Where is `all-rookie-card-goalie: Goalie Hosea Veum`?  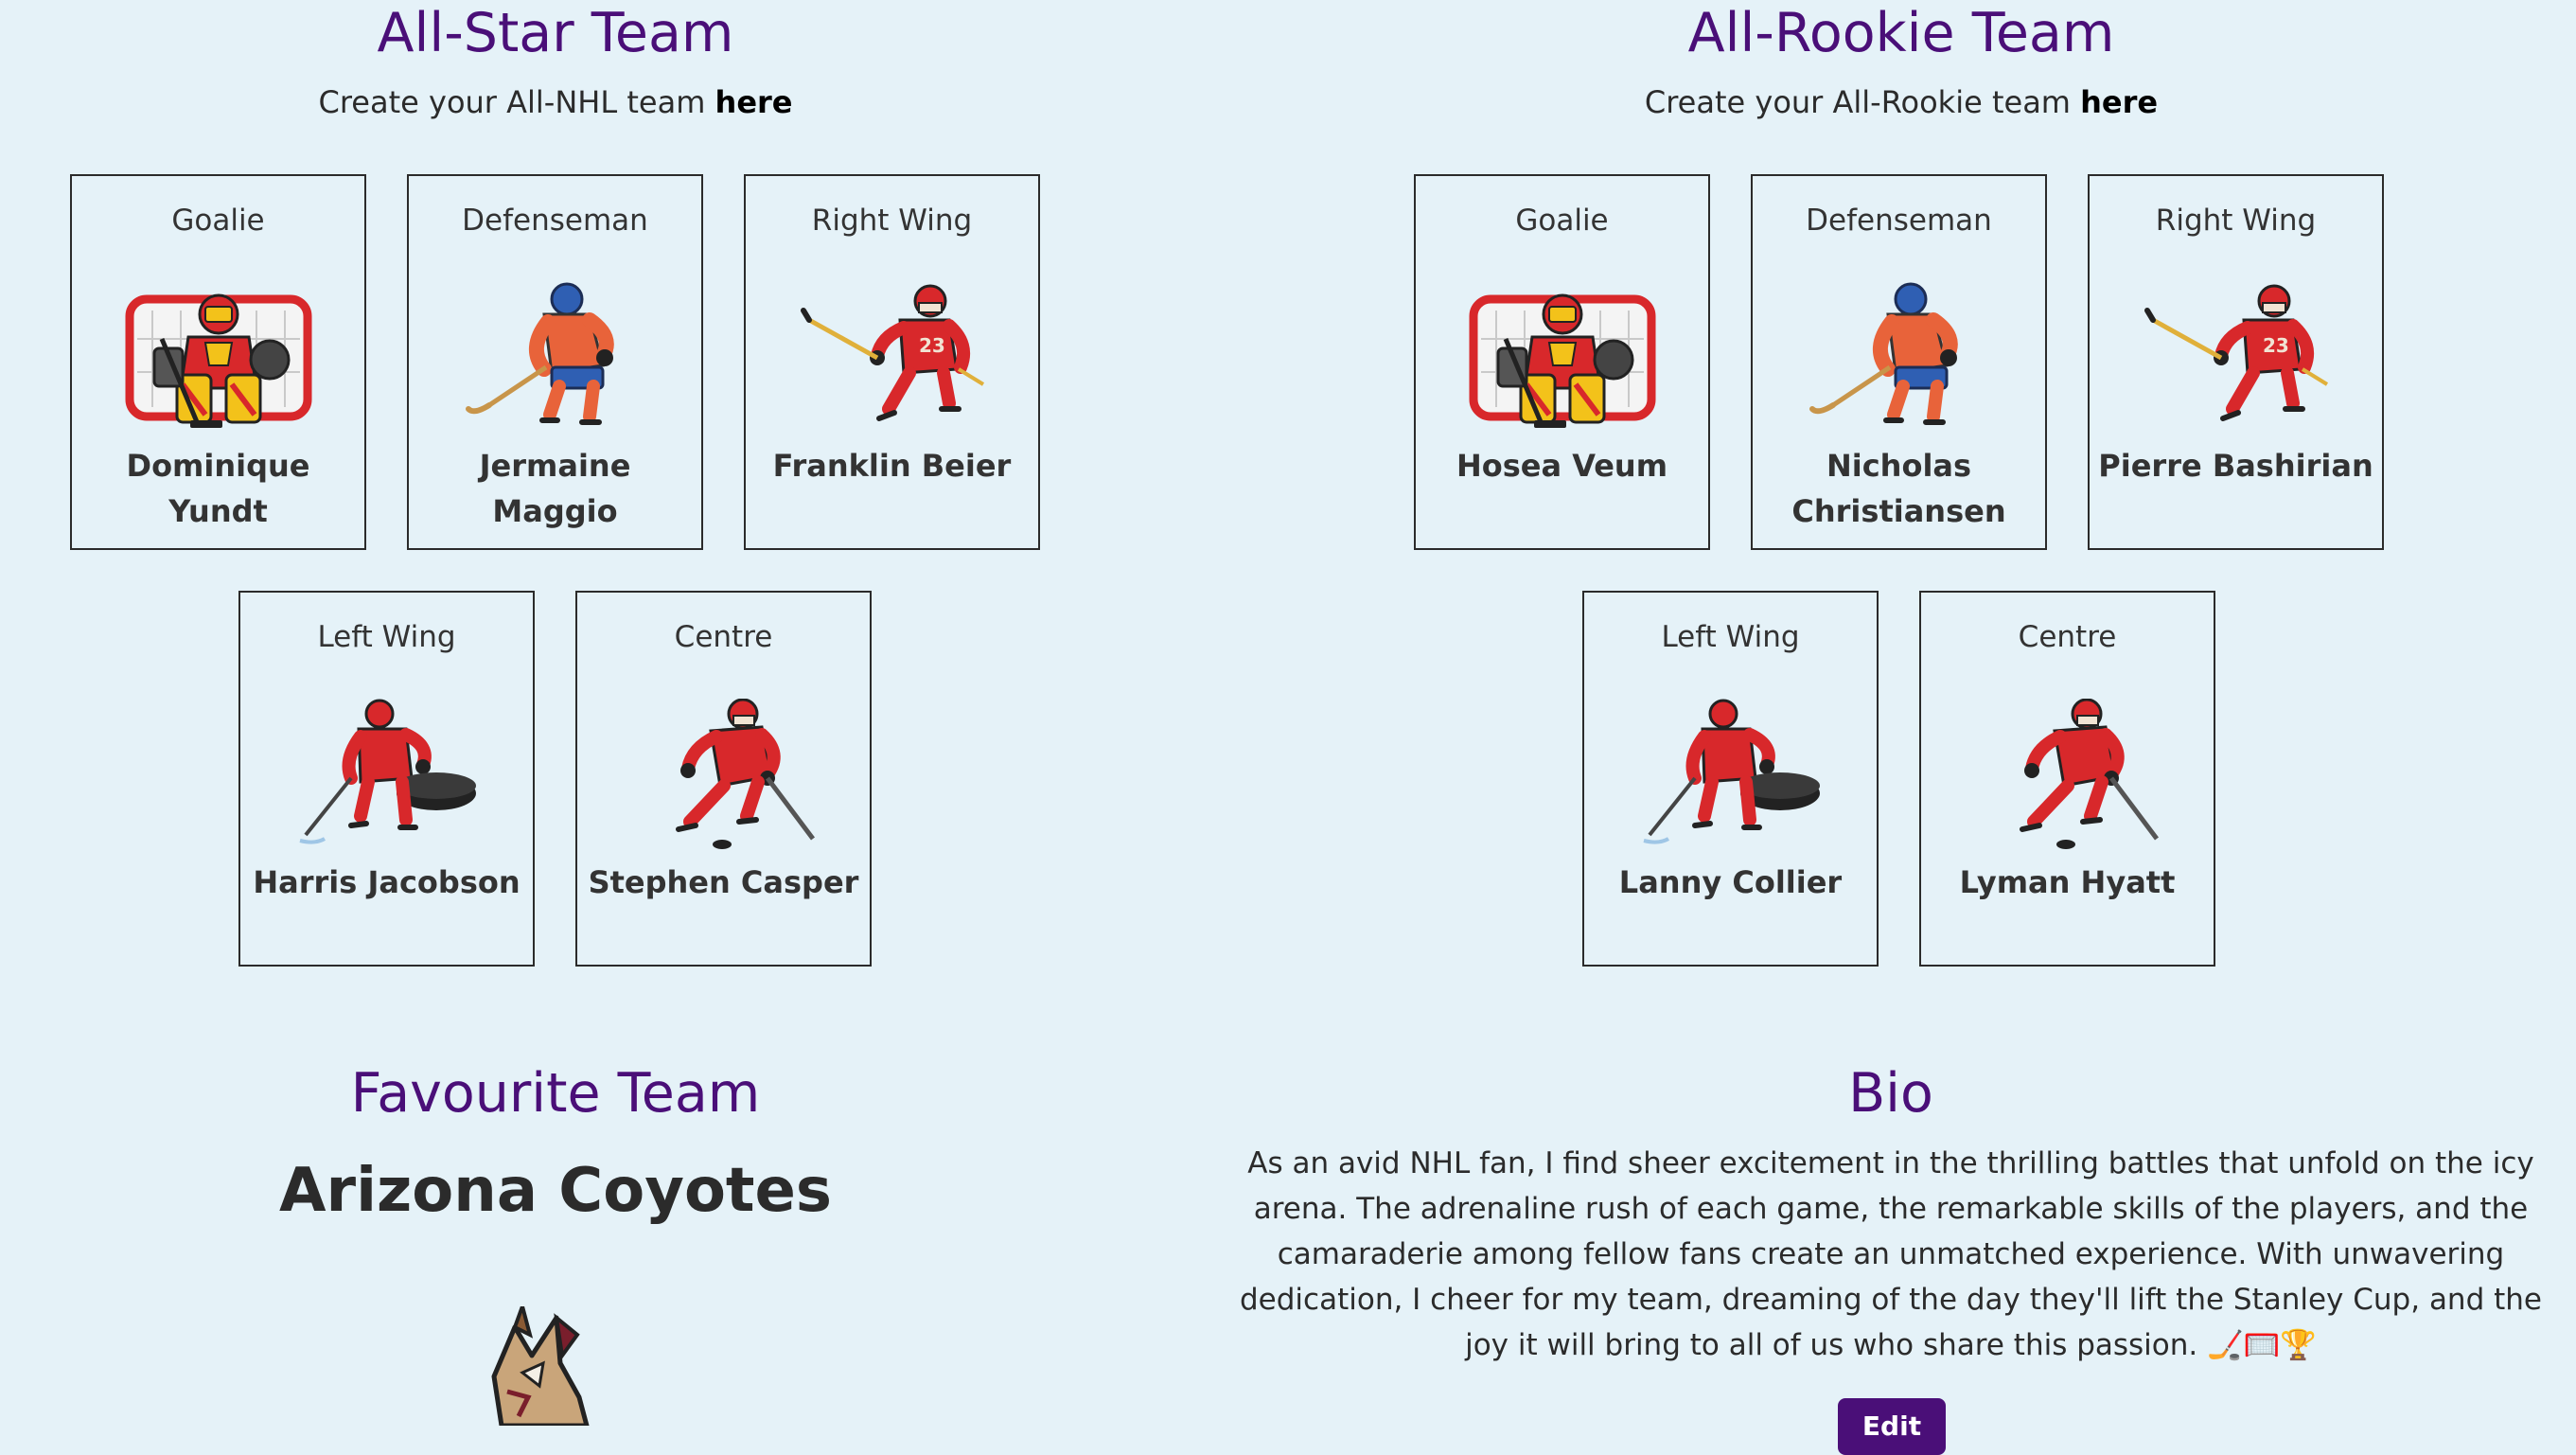 all-rookie-card-goalie: Goalie Hosea Veum is located at coordinates (1562, 362).